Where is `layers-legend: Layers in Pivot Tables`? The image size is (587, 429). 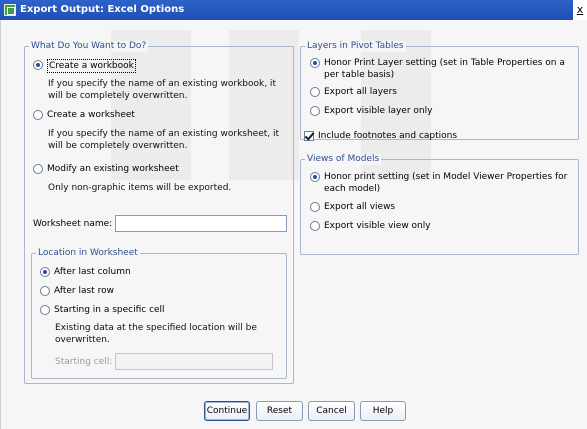
layers-legend: Layers in Pivot Tables is located at coordinates (355, 46).